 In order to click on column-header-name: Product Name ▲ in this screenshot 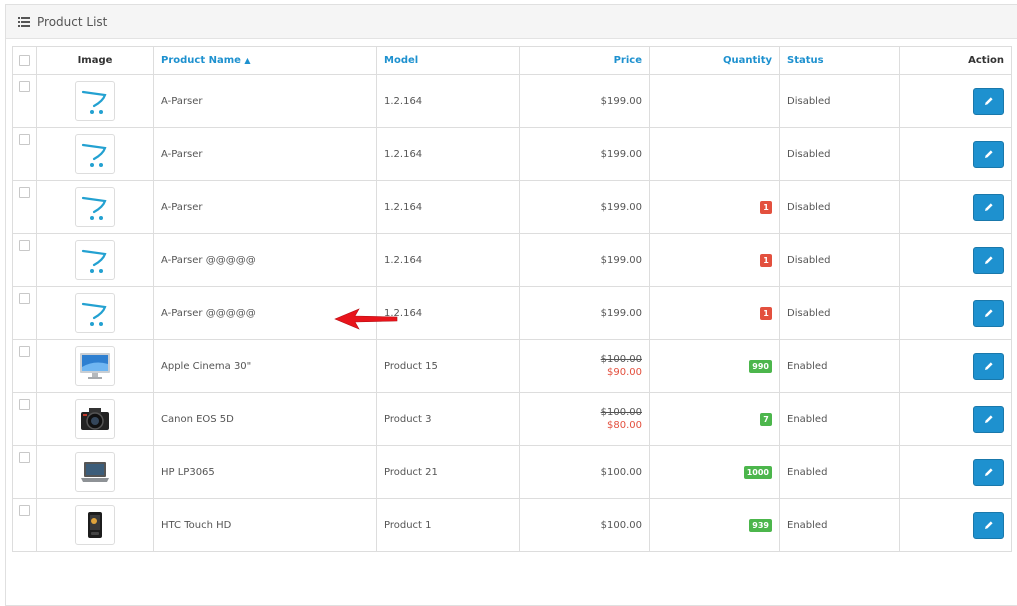, I will do `click(265, 60)`.